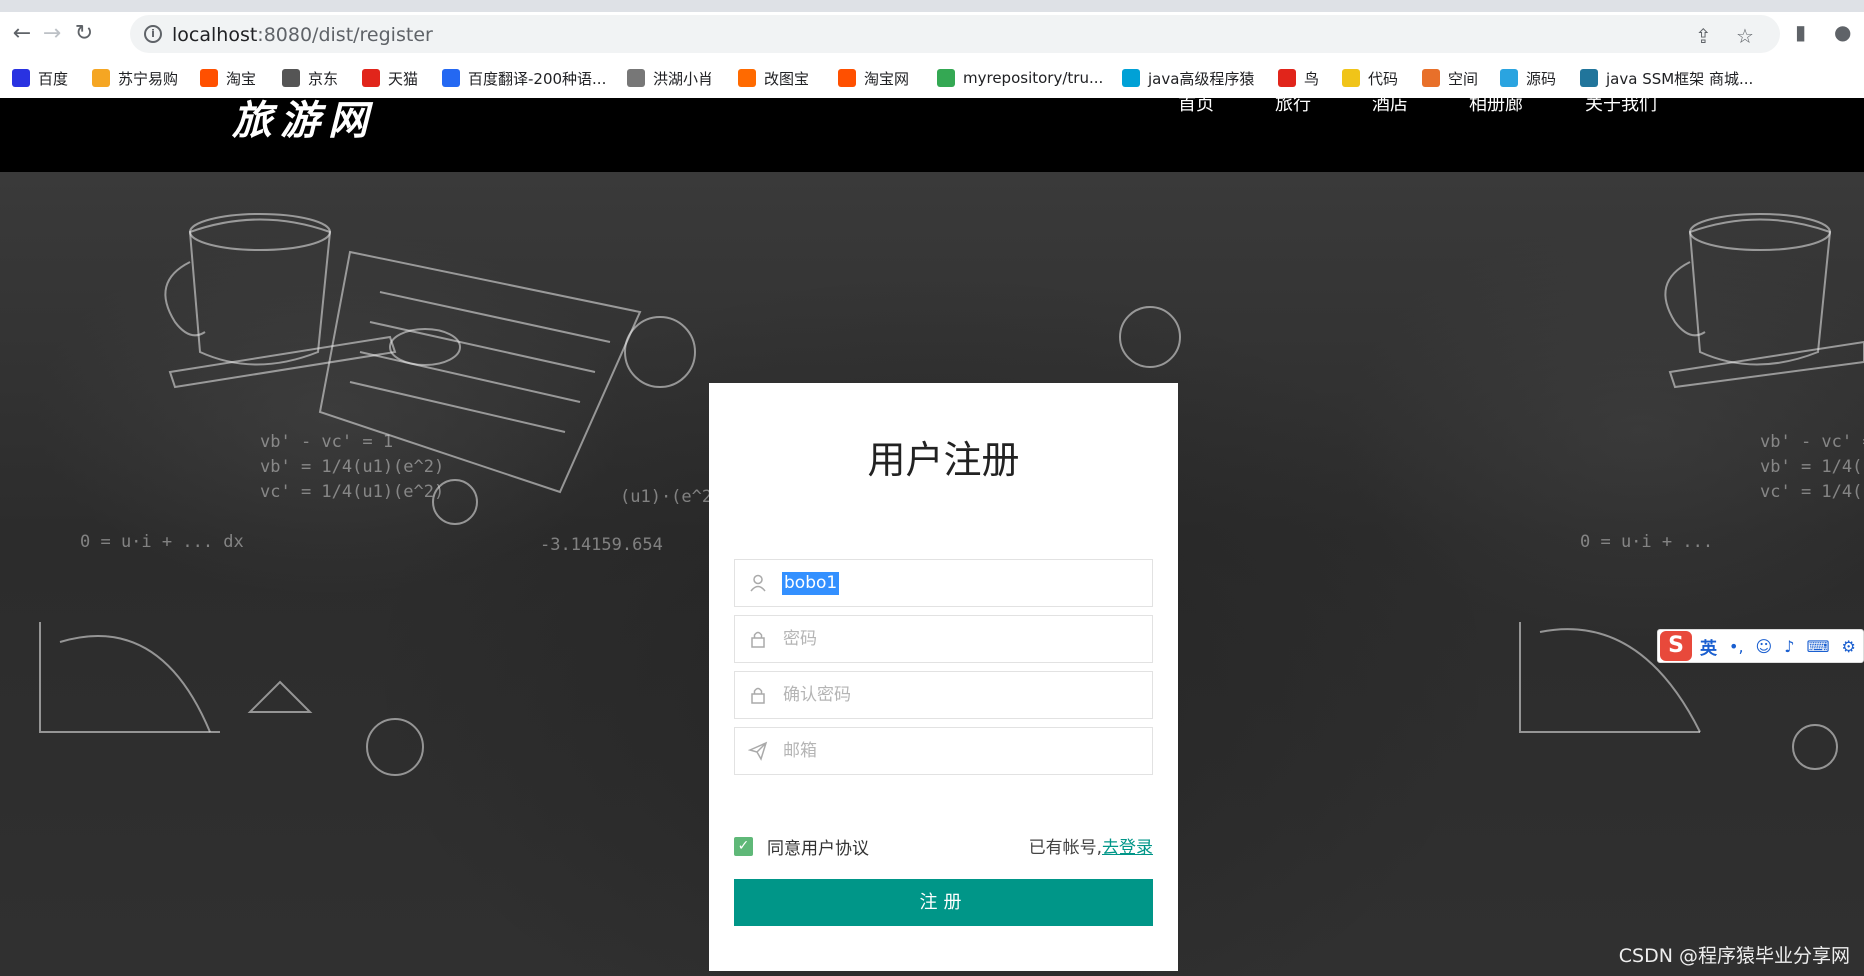 This screenshot has width=1864, height=976. What do you see at coordinates (101, 78) in the screenshot?
I see `smile-icon` at bounding box center [101, 78].